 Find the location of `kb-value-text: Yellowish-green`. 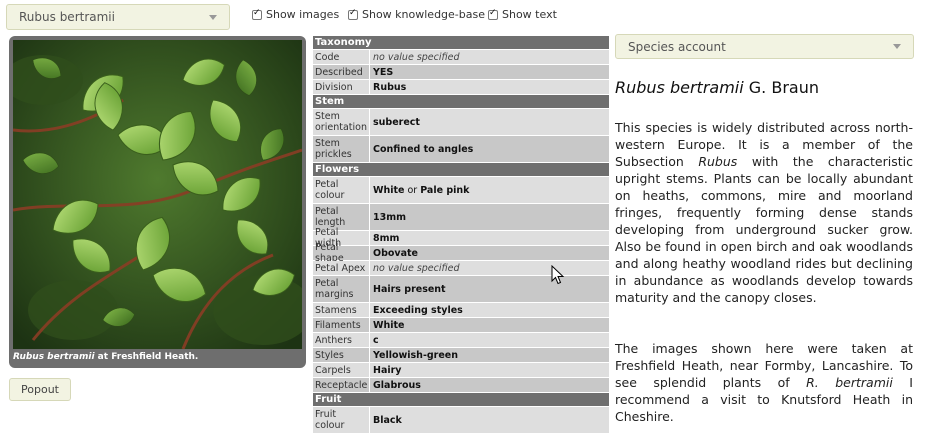

kb-value-text: Yellowish-green is located at coordinates (416, 355).